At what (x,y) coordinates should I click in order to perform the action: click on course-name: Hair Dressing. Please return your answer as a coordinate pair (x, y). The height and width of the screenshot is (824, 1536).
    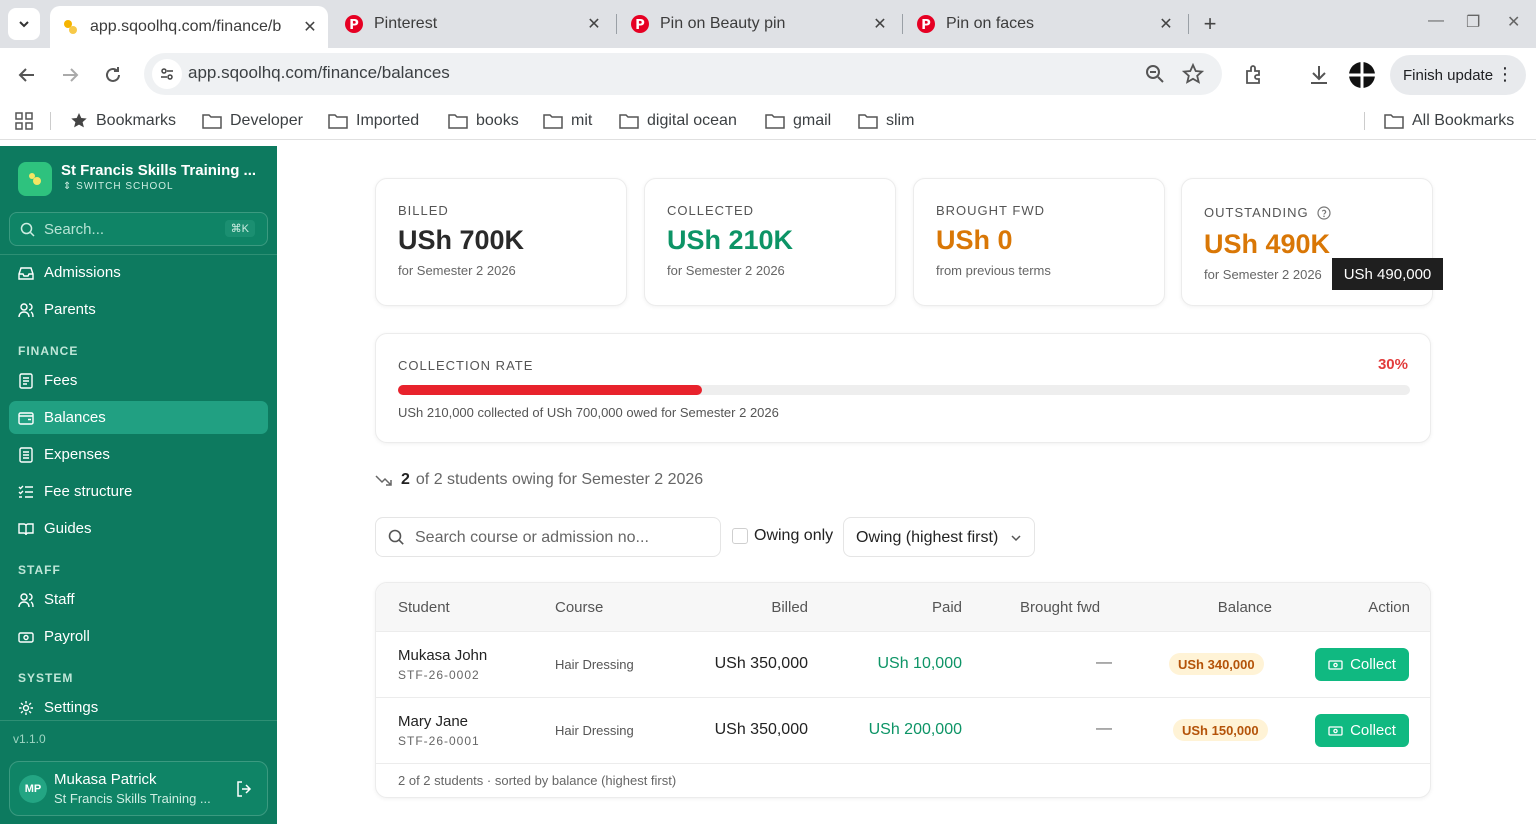
    Looking at the image, I should click on (594, 664).